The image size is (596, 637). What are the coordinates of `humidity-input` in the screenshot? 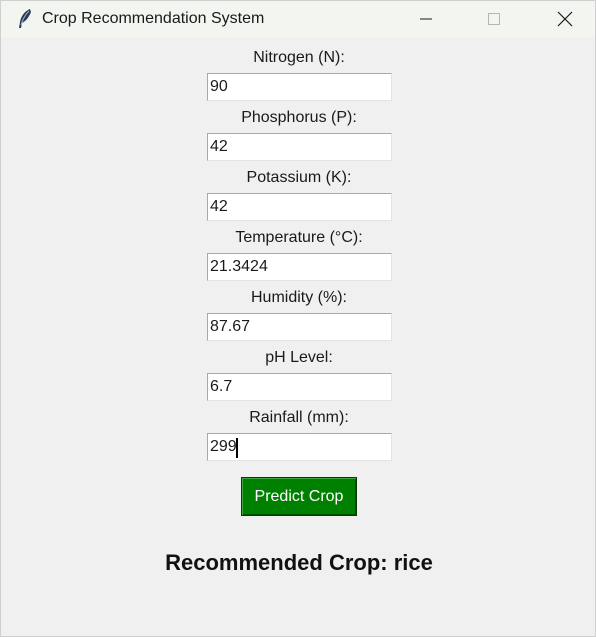 It's located at (299, 327).